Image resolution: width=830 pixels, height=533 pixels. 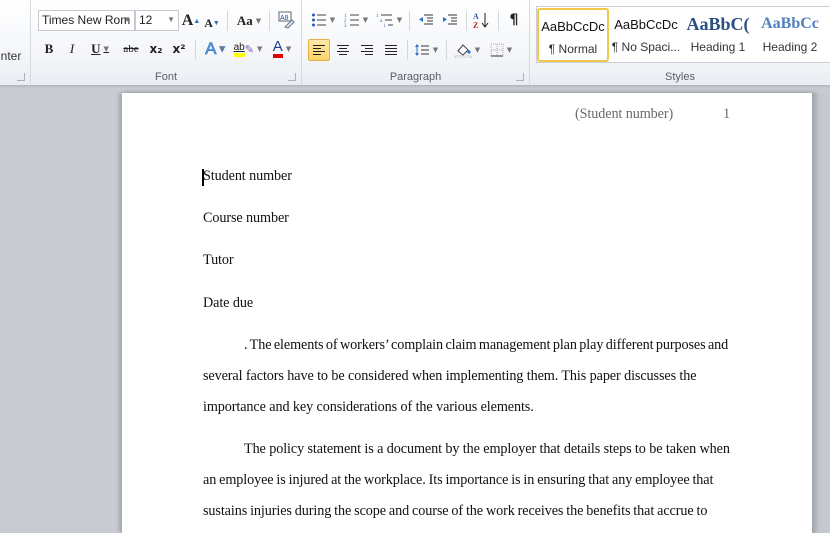 I want to click on justify-button, so click(x=391, y=50).